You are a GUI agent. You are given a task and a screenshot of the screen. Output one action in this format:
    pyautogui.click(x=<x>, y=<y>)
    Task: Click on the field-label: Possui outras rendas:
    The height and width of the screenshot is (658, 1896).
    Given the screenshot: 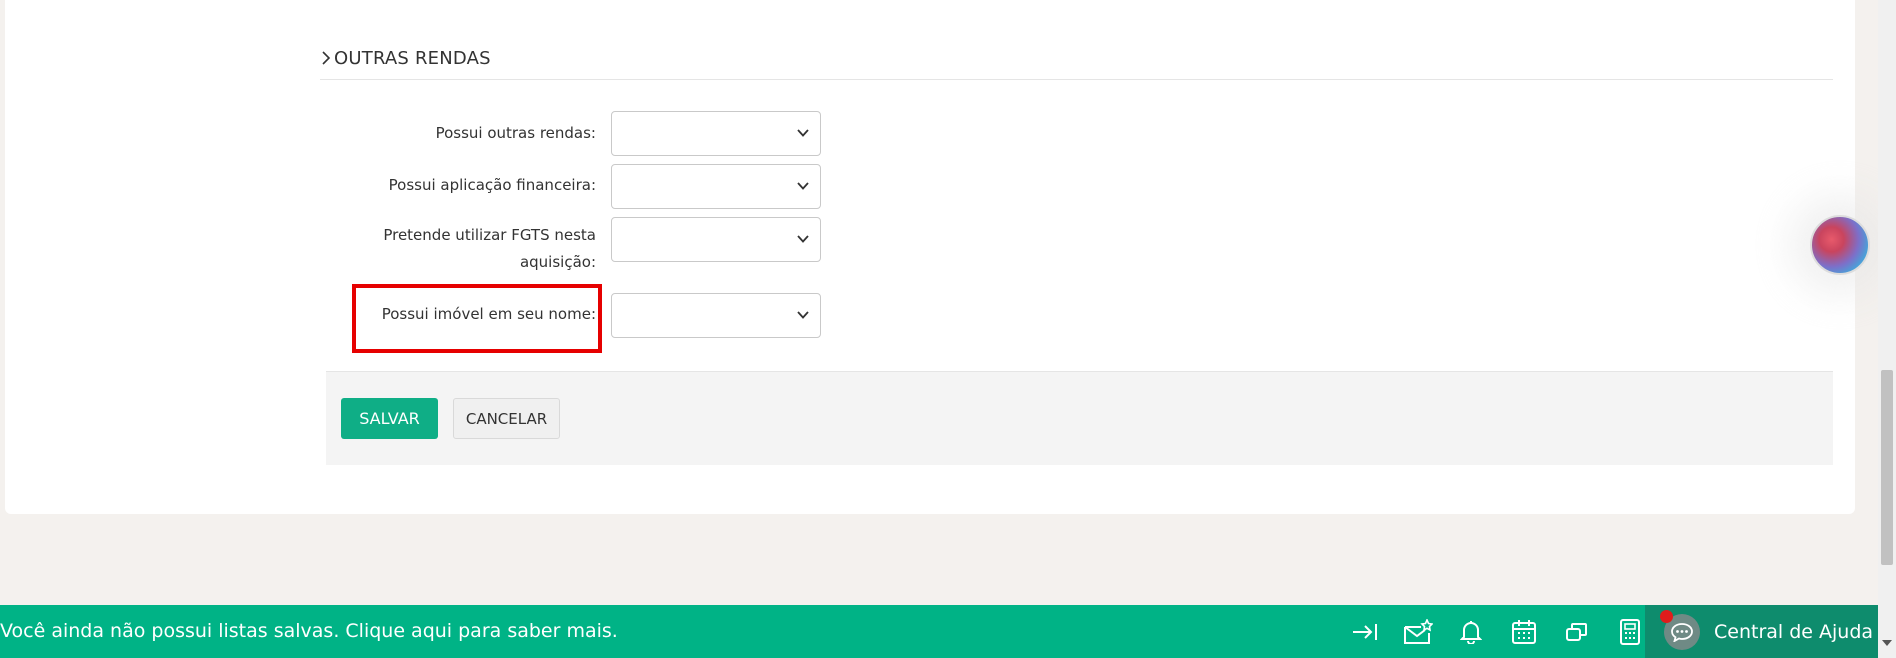 What is the action you would take?
    pyautogui.click(x=515, y=133)
    